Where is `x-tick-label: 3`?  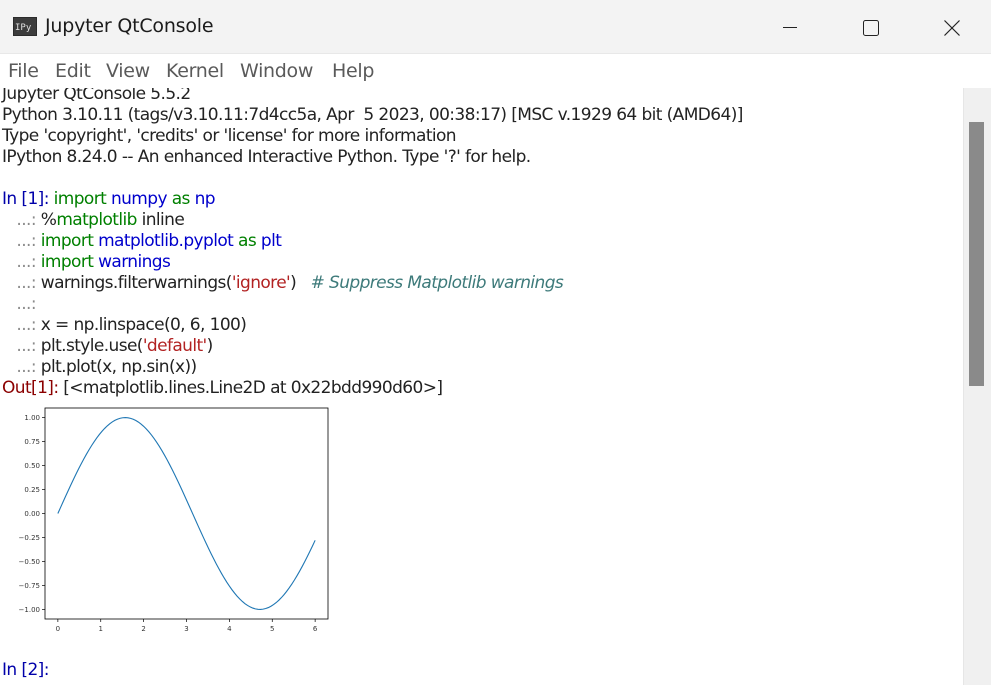 x-tick-label: 3 is located at coordinates (186, 629).